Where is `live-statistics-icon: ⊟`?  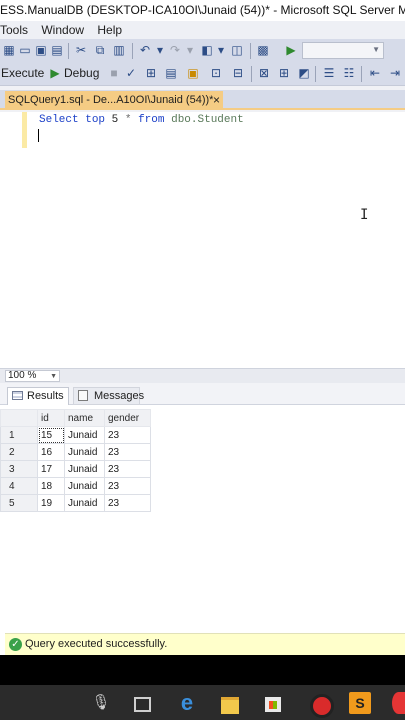
live-statistics-icon: ⊟ is located at coordinates (238, 73).